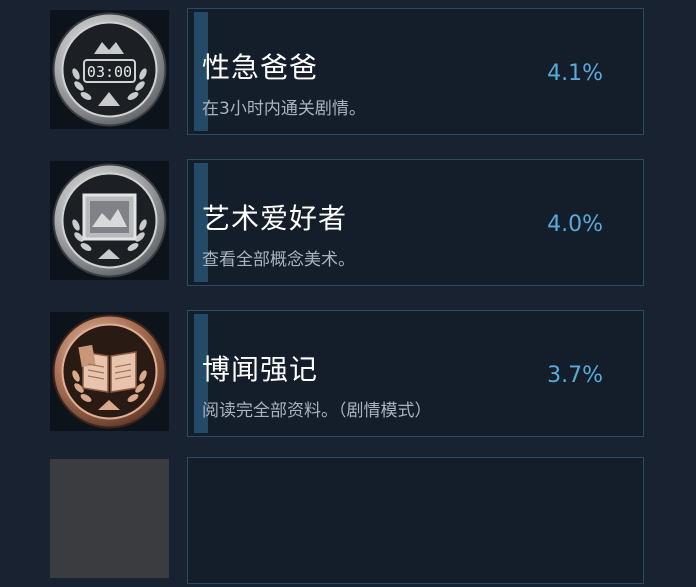 This screenshot has height=587, width=696. What do you see at coordinates (317, 411) in the screenshot?
I see `achievement-description: 阅读完全部资料。（剧情模式）` at bounding box center [317, 411].